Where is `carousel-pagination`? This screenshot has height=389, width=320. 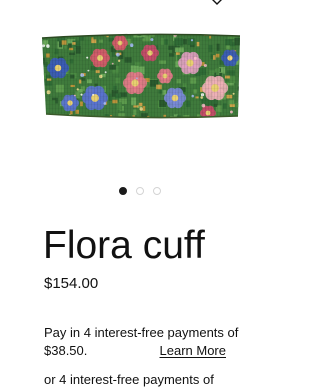 carousel-pagination is located at coordinates (140, 191).